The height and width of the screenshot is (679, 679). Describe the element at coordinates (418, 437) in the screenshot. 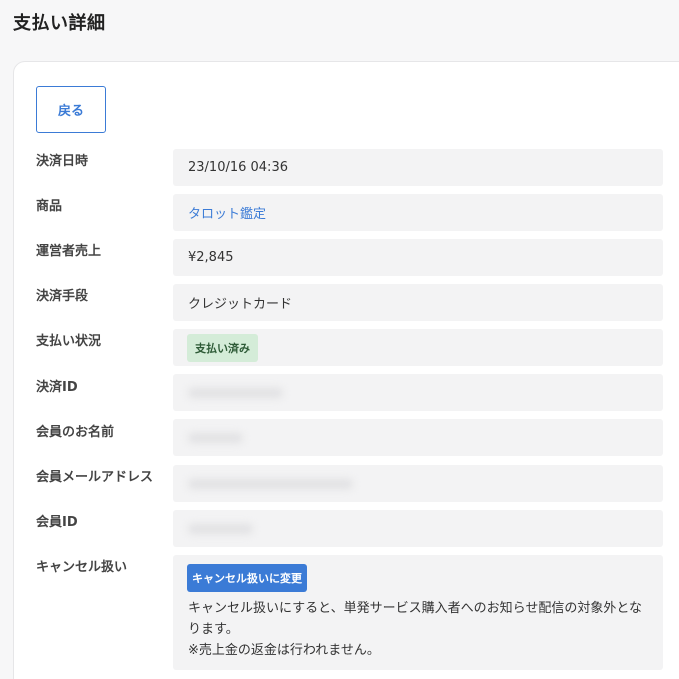

I see `value-member-name` at that location.